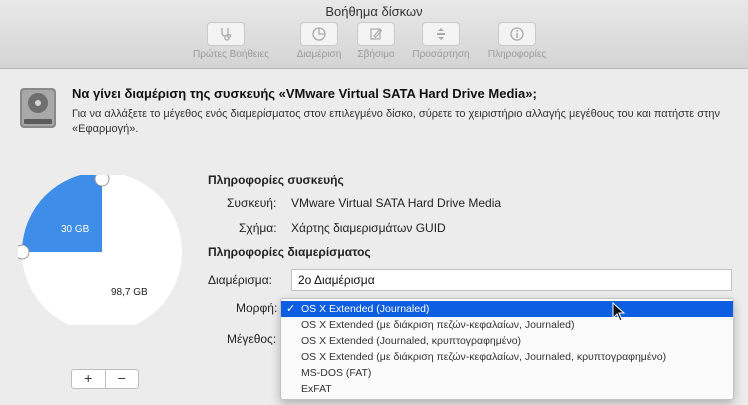 The image size is (748, 405). Describe the element at coordinates (129, 292) in the screenshot. I see `slice-label-98-gb: 98,7 GB` at that location.